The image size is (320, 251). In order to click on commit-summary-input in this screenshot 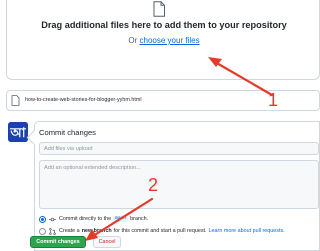, I will do `click(179, 148)`.